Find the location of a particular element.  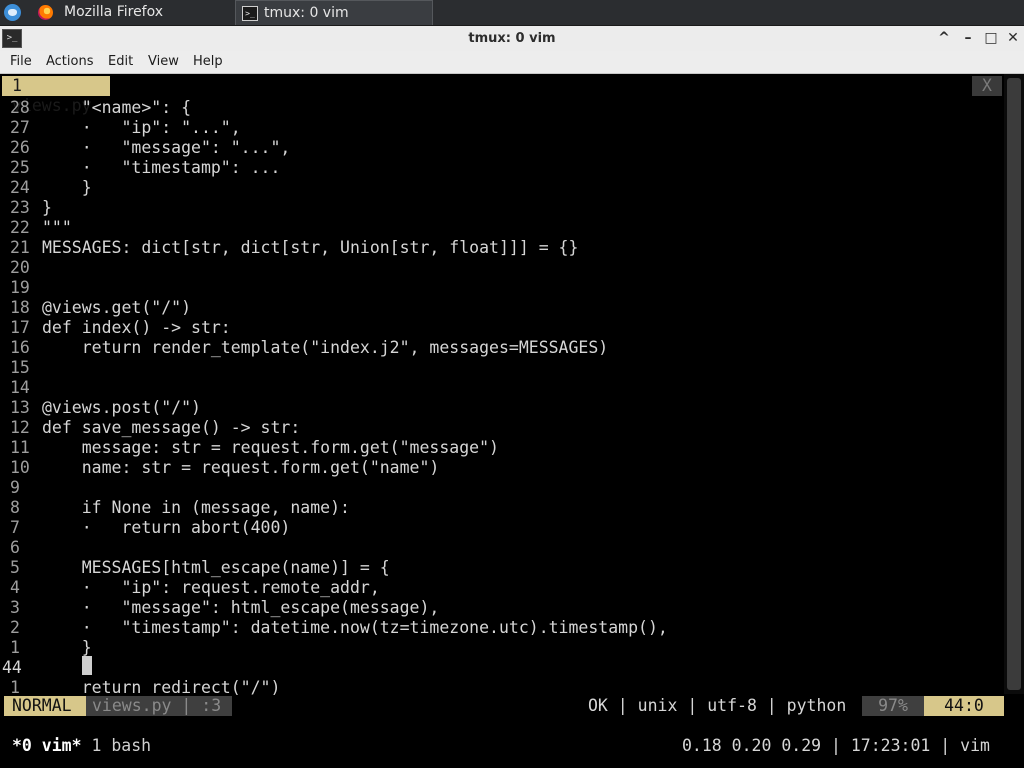

line-number: 23 is located at coordinates (20, 207).